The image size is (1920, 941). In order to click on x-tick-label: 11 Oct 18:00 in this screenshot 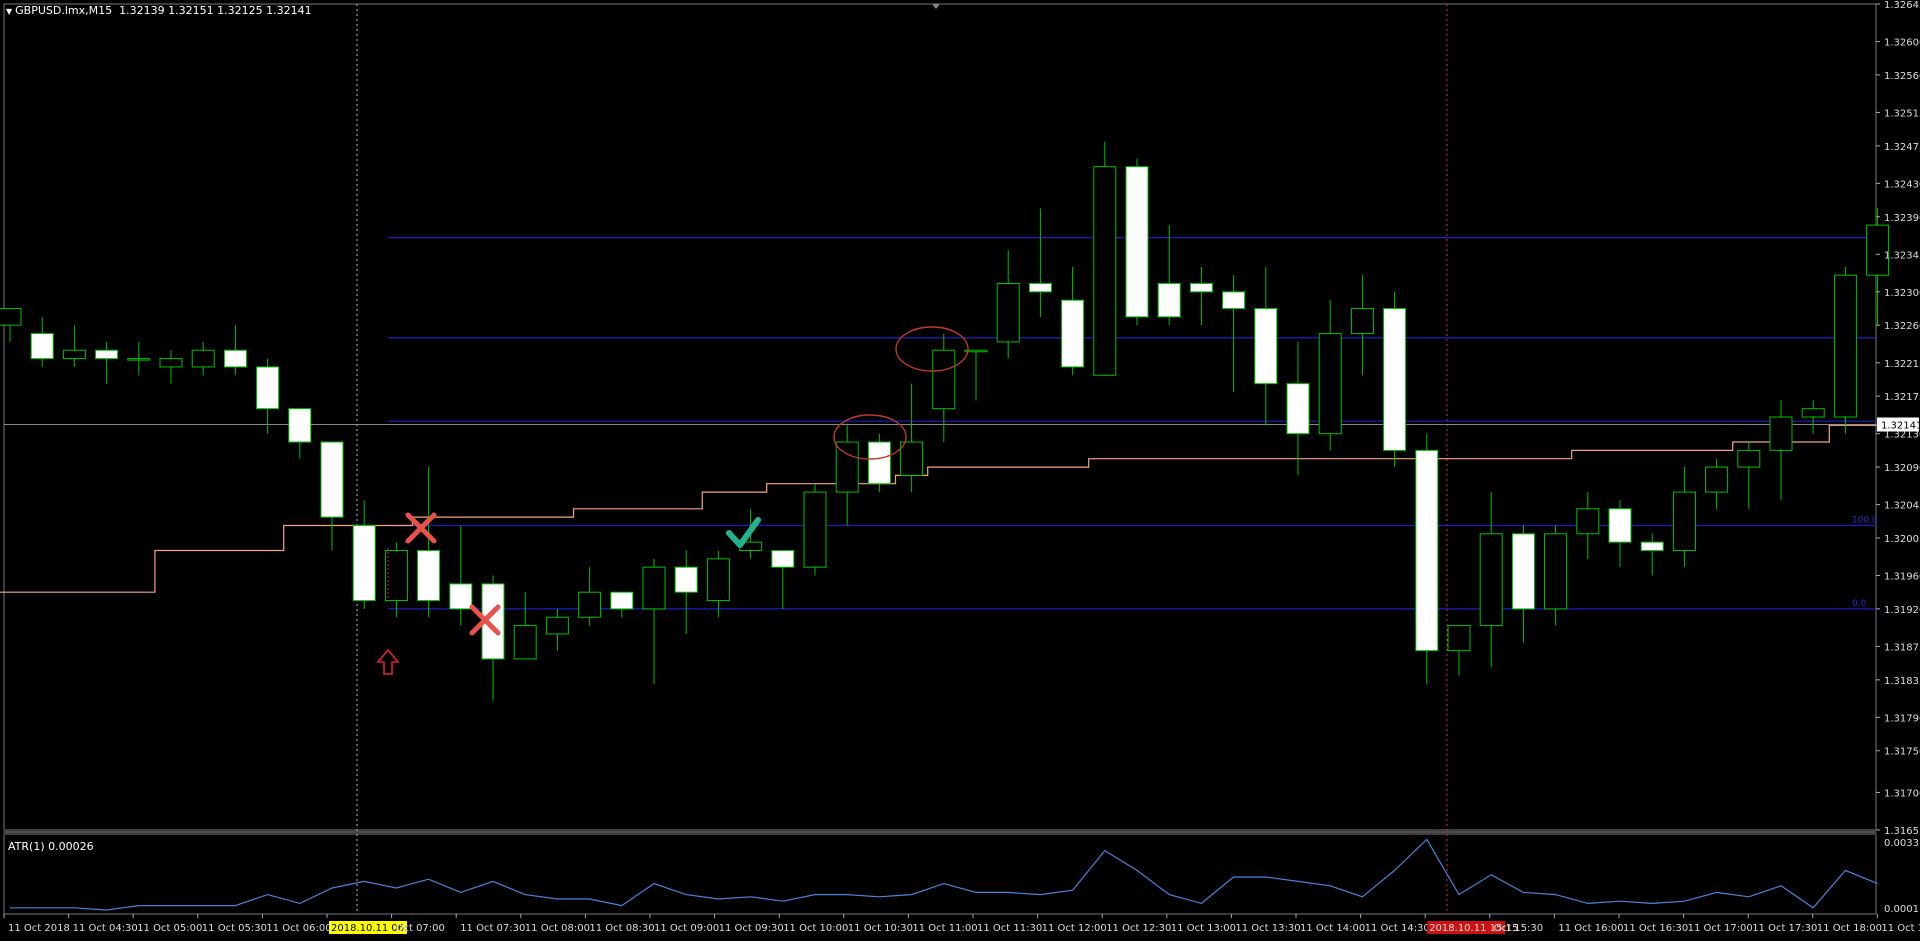, I will do `click(1849, 928)`.